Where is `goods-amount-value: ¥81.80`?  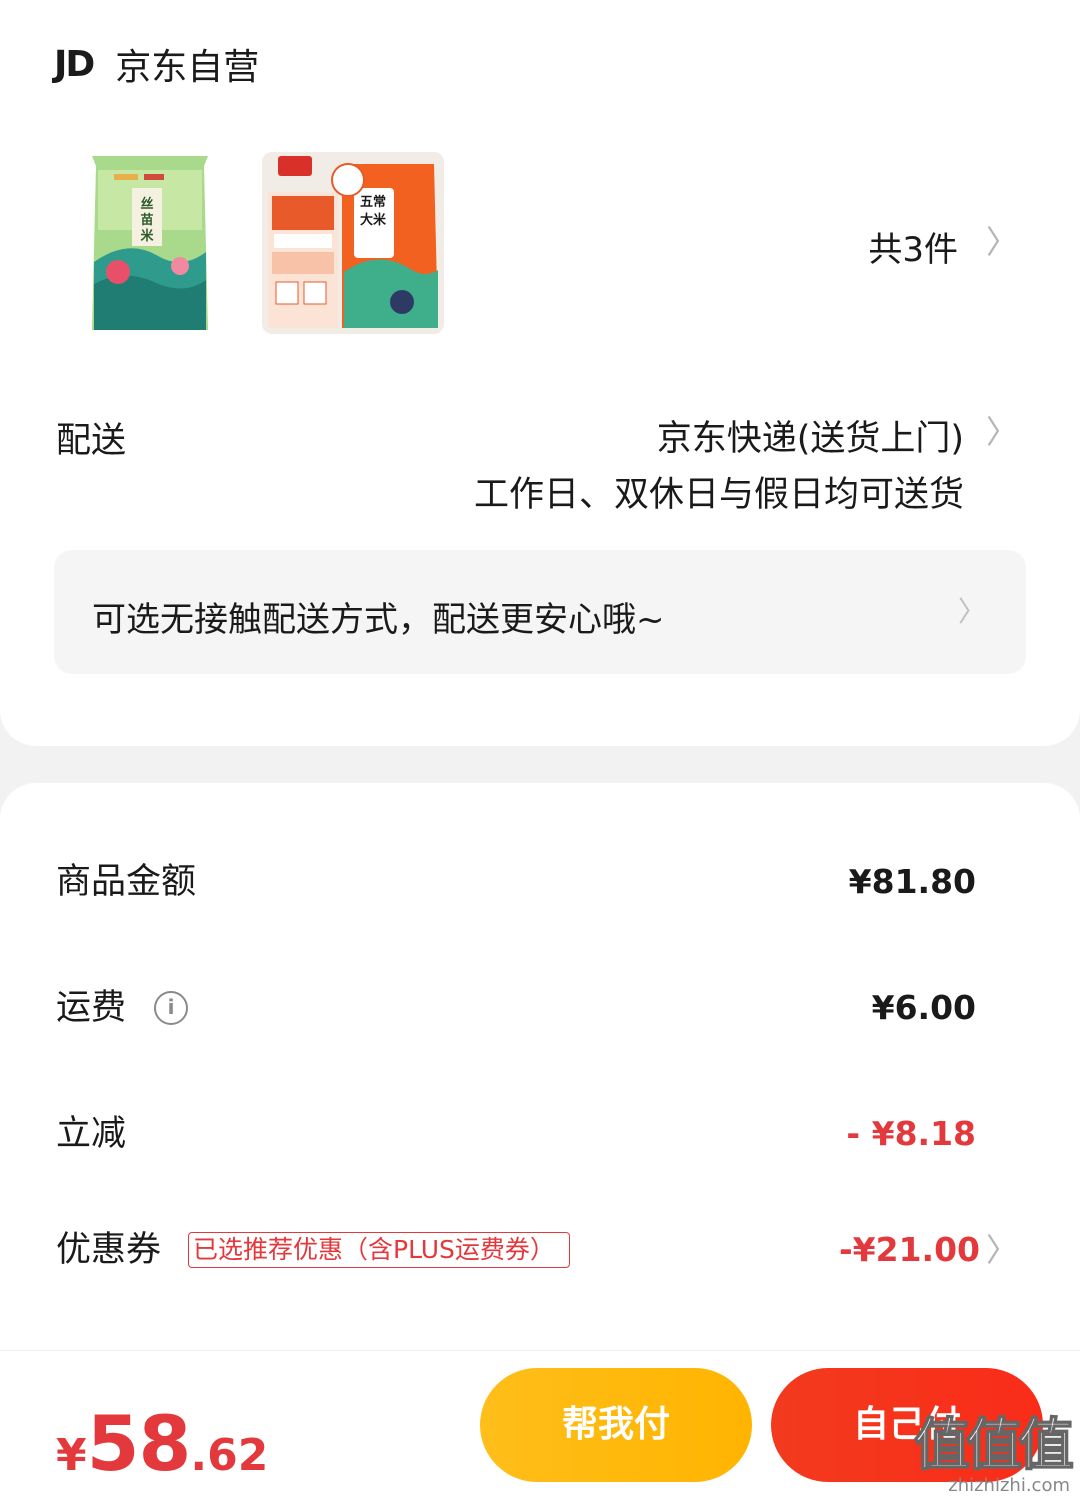 goods-amount-value: ¥81.80 is located at coordinates (912, 881).